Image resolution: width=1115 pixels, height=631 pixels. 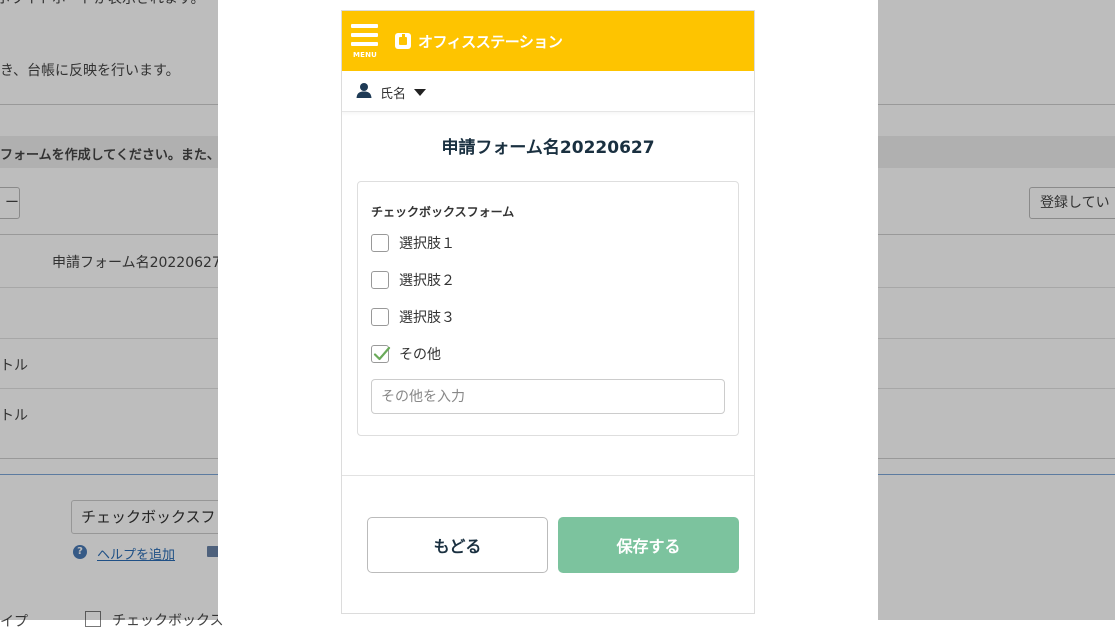 I want to click on other-text-input, so click(x=548, y=396).